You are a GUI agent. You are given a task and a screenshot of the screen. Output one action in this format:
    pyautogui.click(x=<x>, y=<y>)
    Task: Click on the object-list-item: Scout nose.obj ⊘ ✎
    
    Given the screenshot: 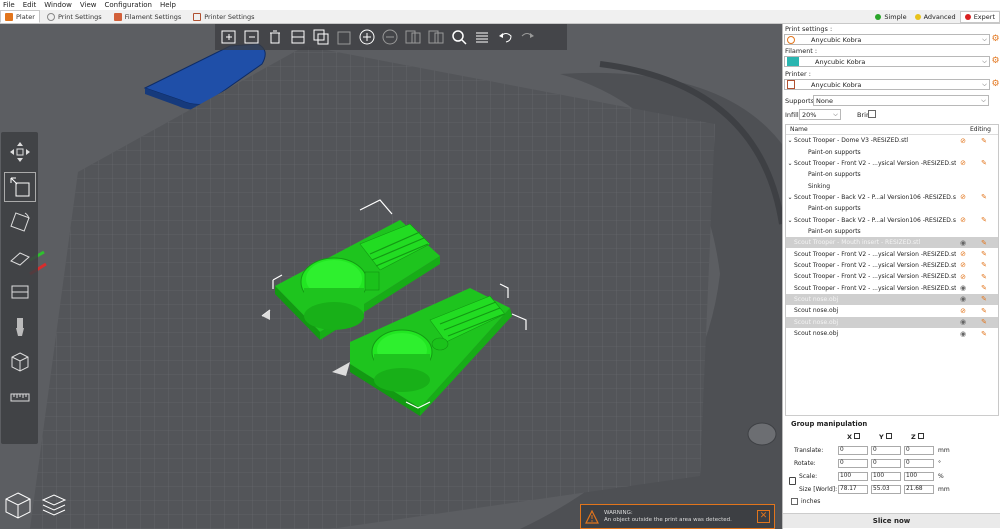 What is the action you would take?
    pyautogui.click(x=892, y=310)
    